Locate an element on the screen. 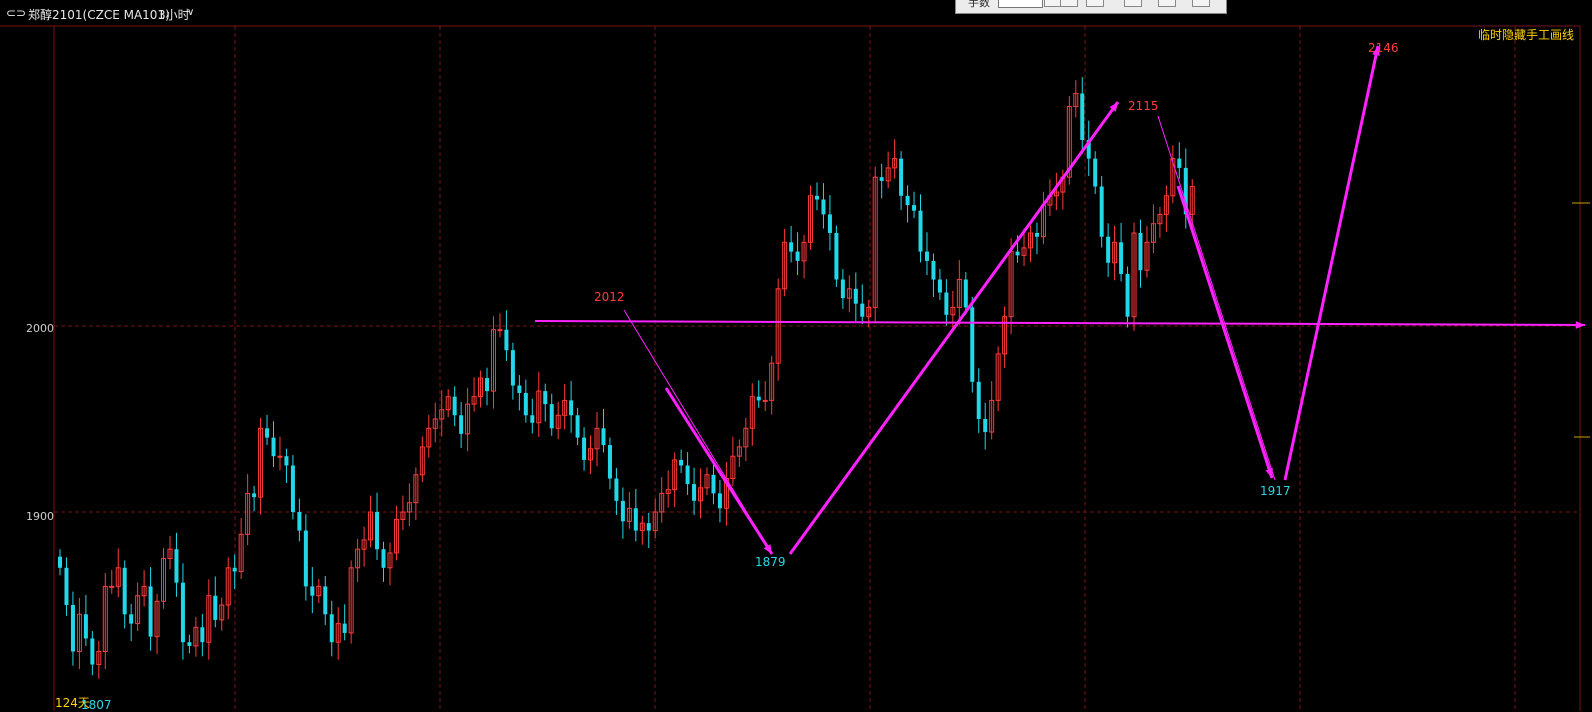  trend-line-2115-1917 is located at coordinates (1216, 298).